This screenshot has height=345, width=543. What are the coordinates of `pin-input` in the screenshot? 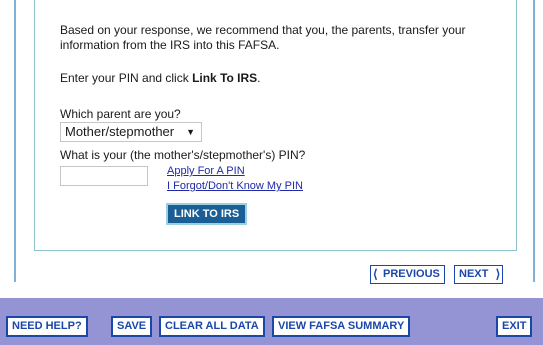 It's located at (104, 176).